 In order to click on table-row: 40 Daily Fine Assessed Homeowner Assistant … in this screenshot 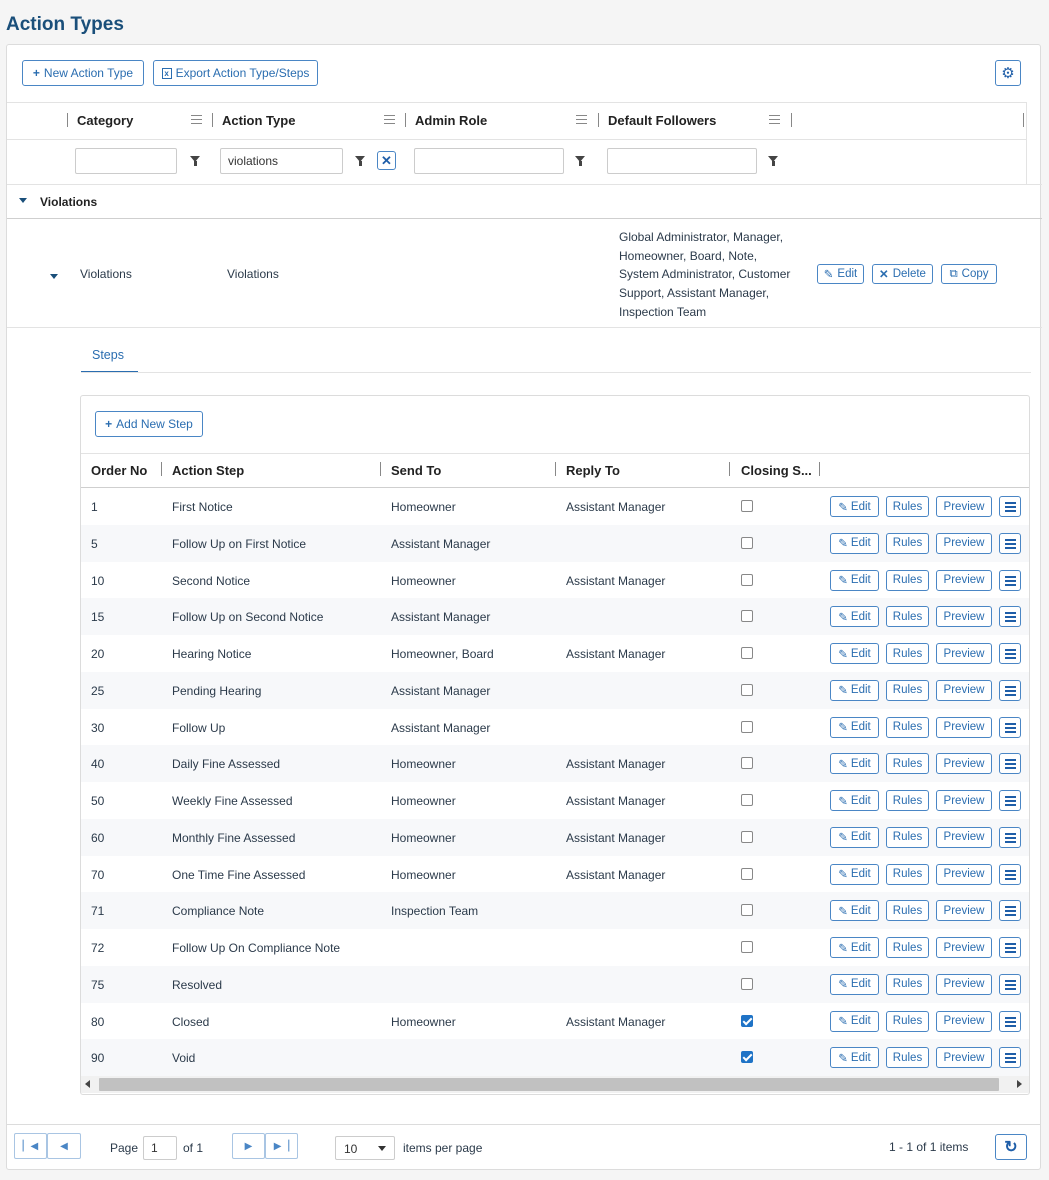, I will do `click(555, 764)`.